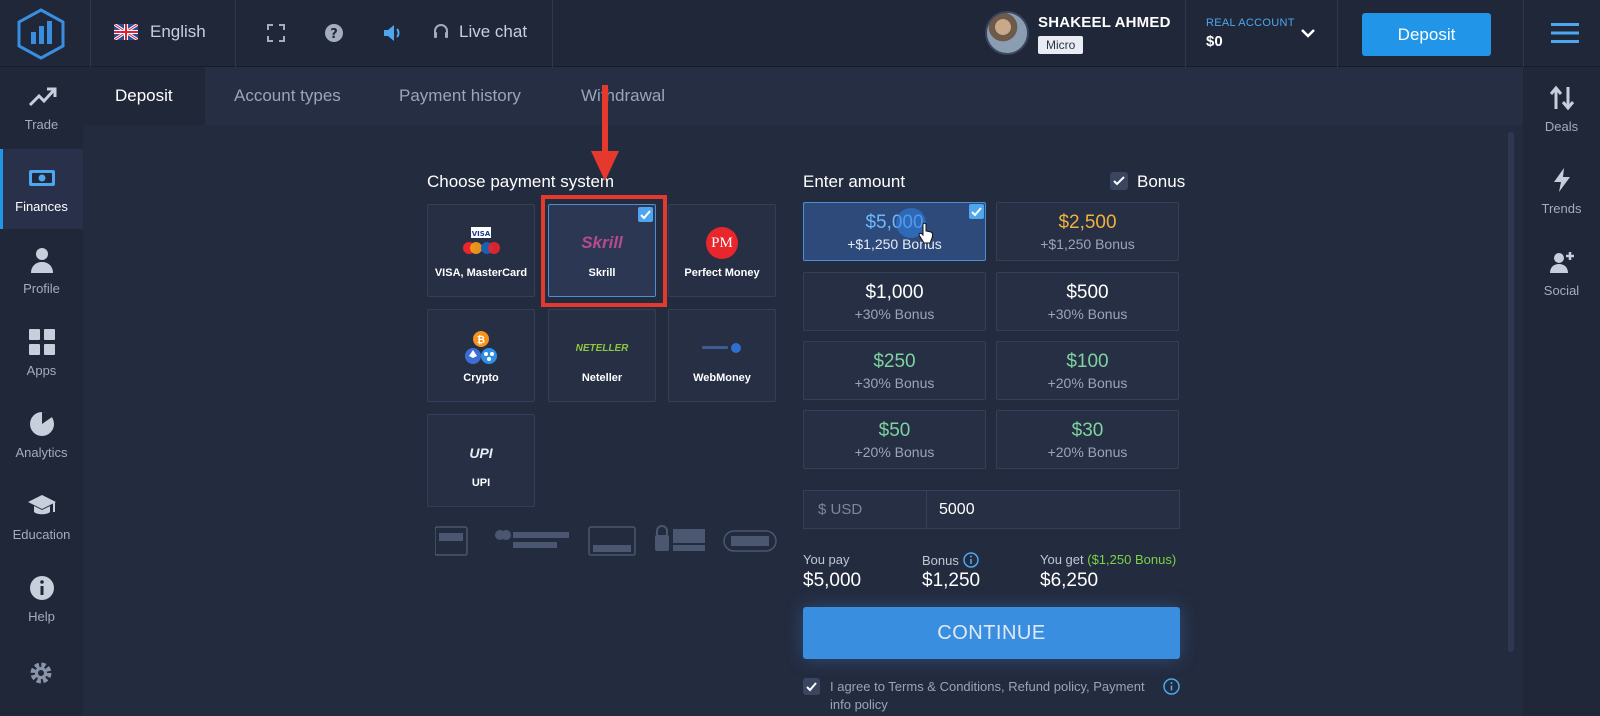 This screenshot has height=716, width=1600. What do you see at coordinates (1007, 33) in the screenshot?
I see `user-avatar` at bounding box center [1007, 33].